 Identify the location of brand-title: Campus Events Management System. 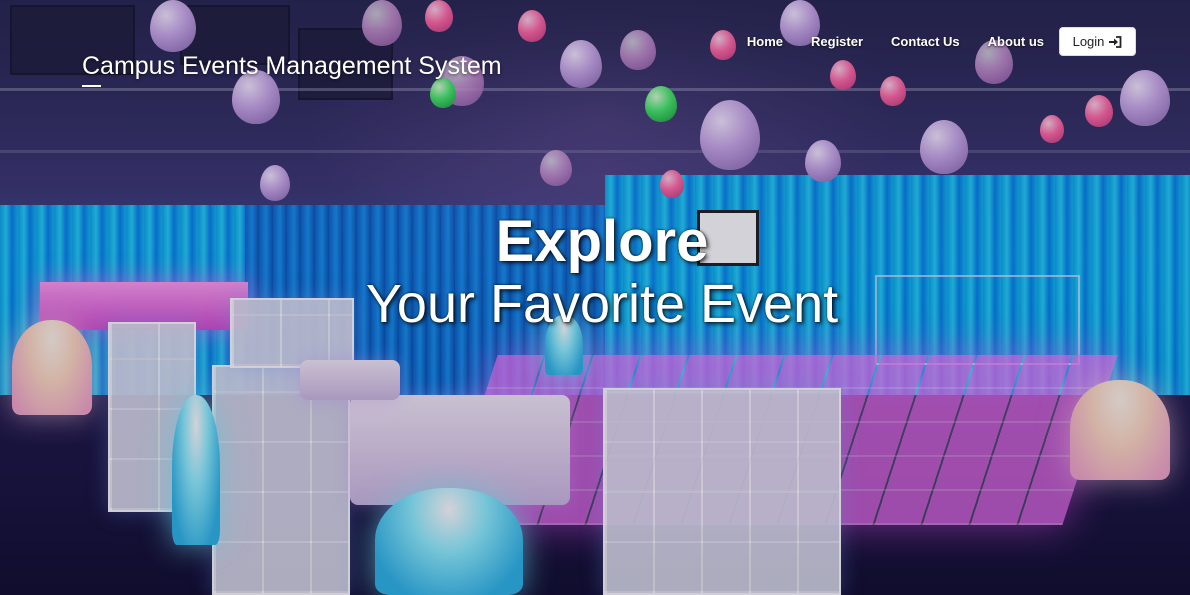
(292, 69).